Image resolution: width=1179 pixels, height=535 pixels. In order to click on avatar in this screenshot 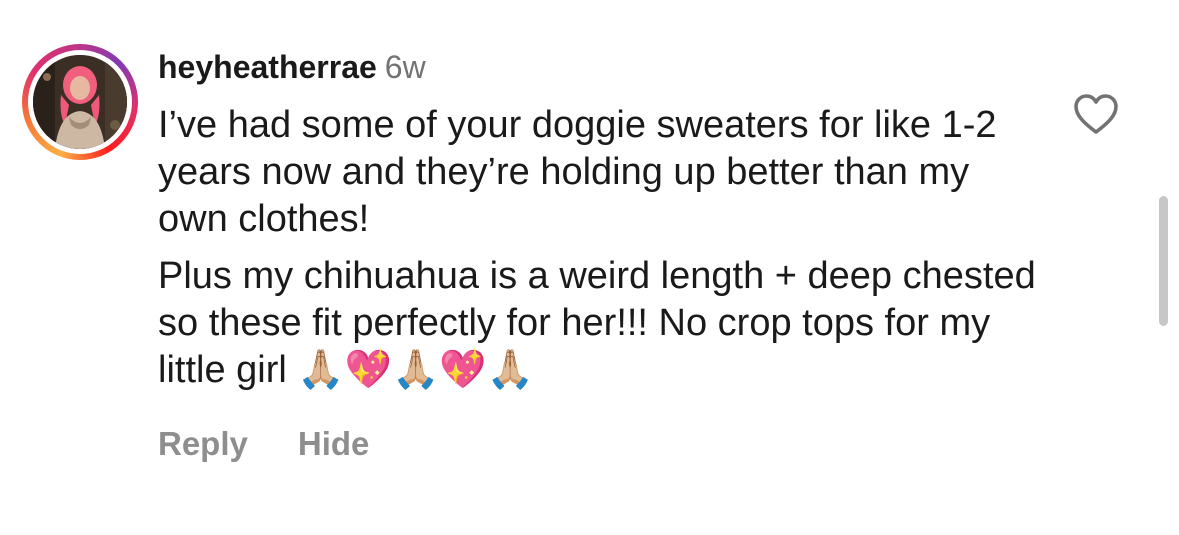, I will do `click(80, 102)`.